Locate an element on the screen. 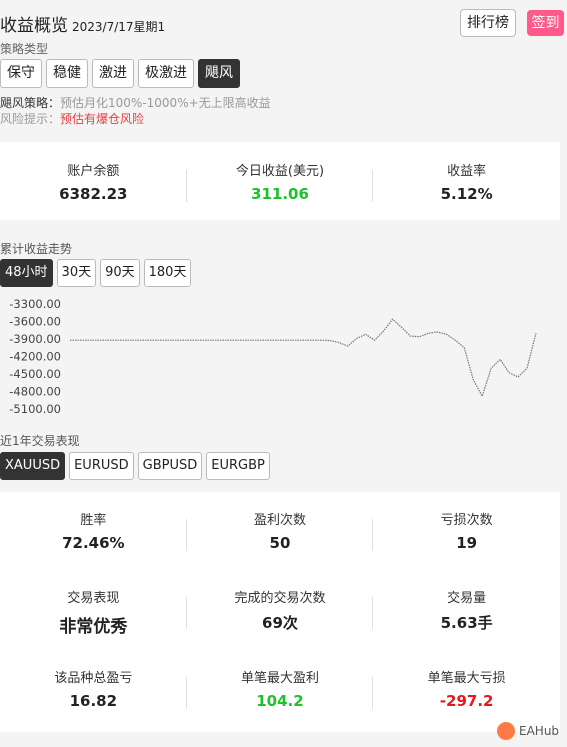  rate-label: 收益率 is located at coordinates (467, 171).